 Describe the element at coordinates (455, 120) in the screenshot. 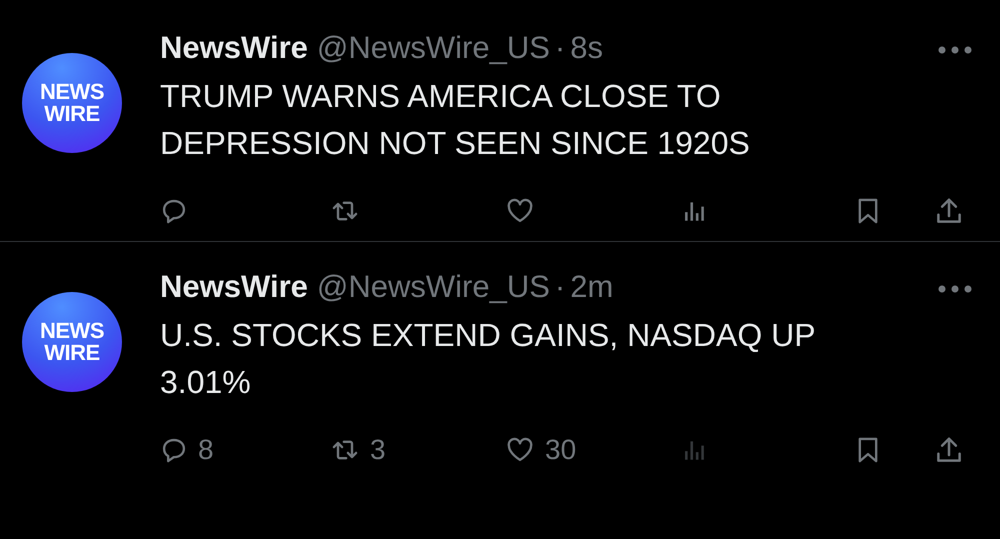

I see `post-text: TRUMP WARNS AMERICA CLOSE TO DEPRESSION NOT SEEN SINCE 1920S` at that location.